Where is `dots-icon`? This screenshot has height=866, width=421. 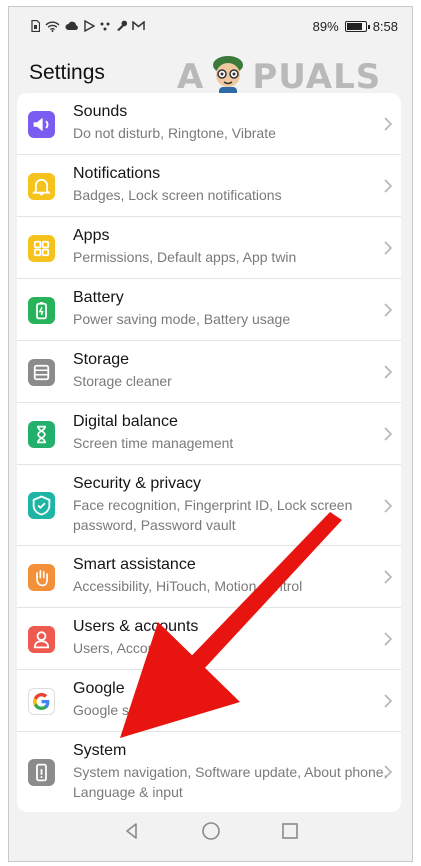 dots-icon is located at coordinates (105, 26).